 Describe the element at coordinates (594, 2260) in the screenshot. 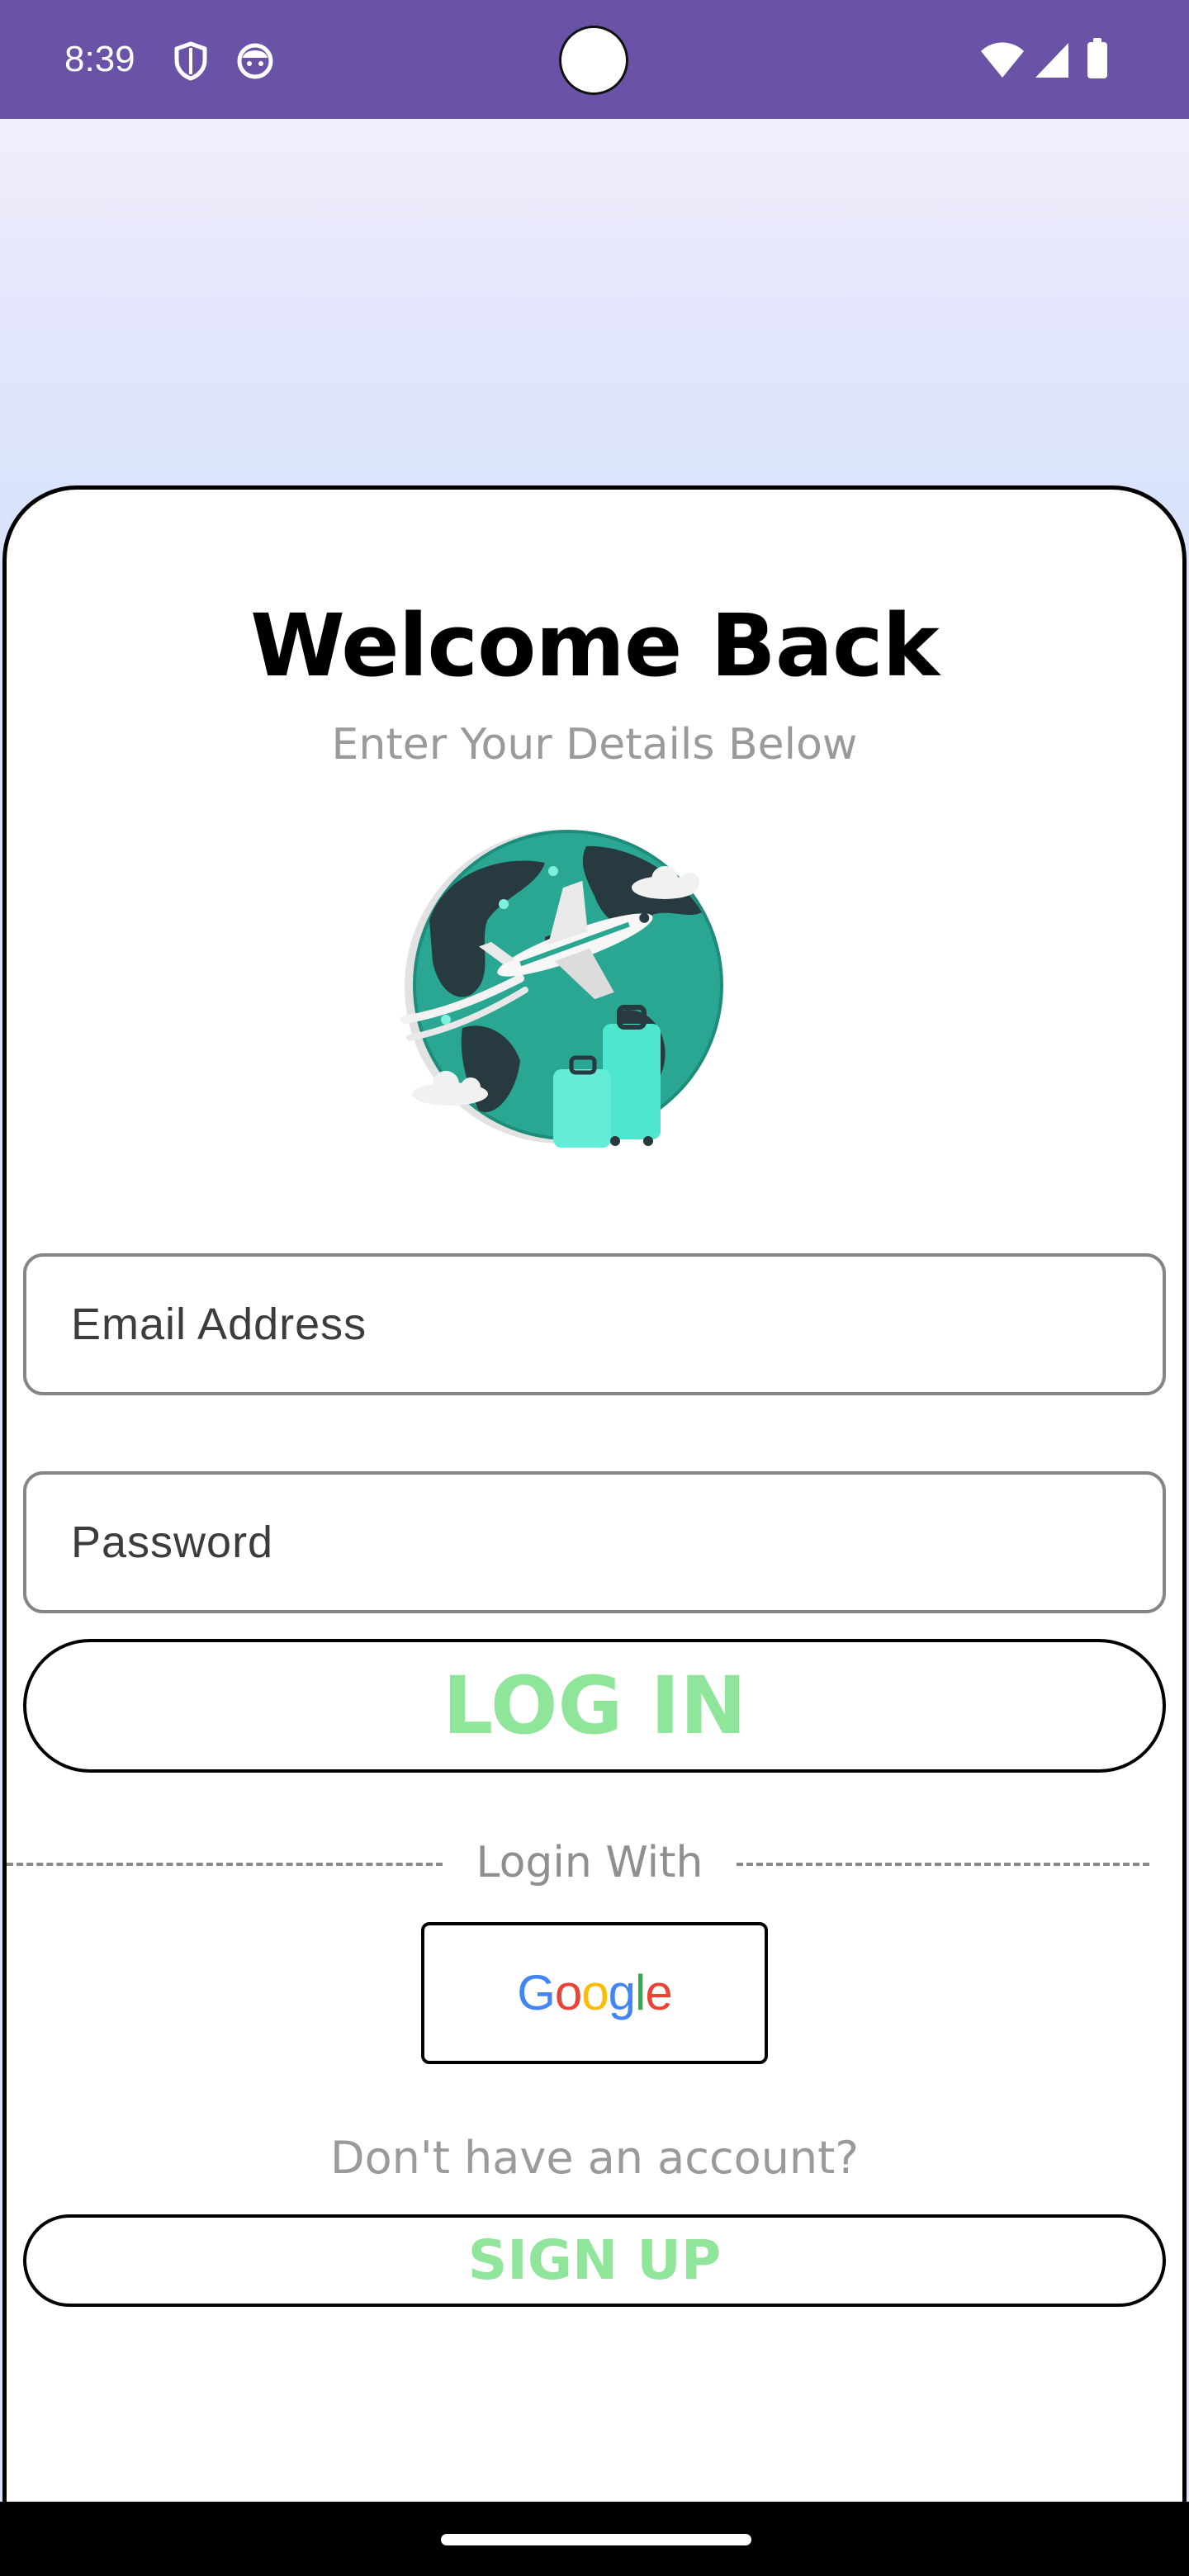

I see `signup-button: SIGN UP` at that location.